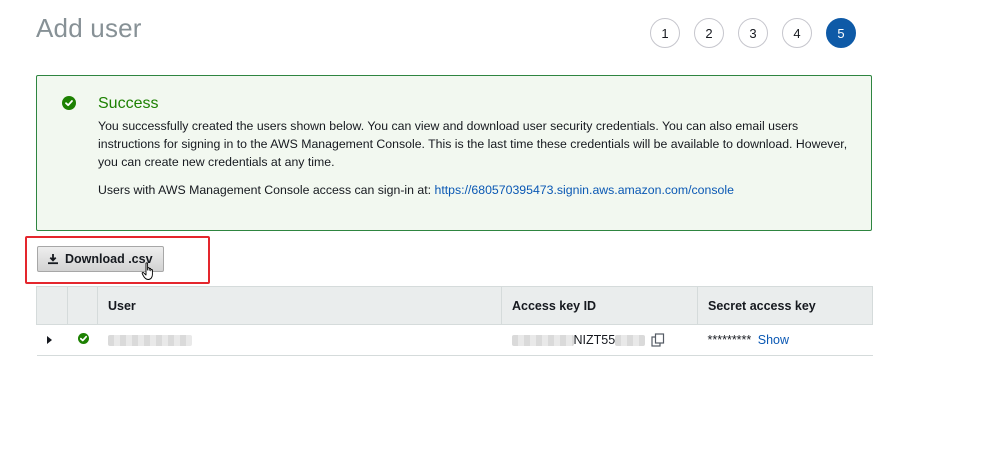 This screenshot has height=476, width=987. I want to click on secret-key-column-header: Secret access key, so click(785, 305).